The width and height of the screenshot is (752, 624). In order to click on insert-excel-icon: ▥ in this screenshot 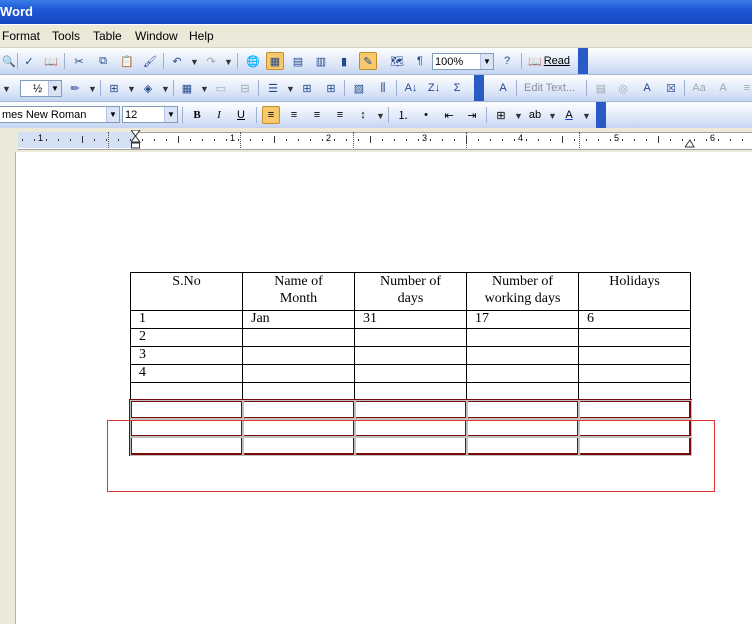, I will do `click(321, 61)`.